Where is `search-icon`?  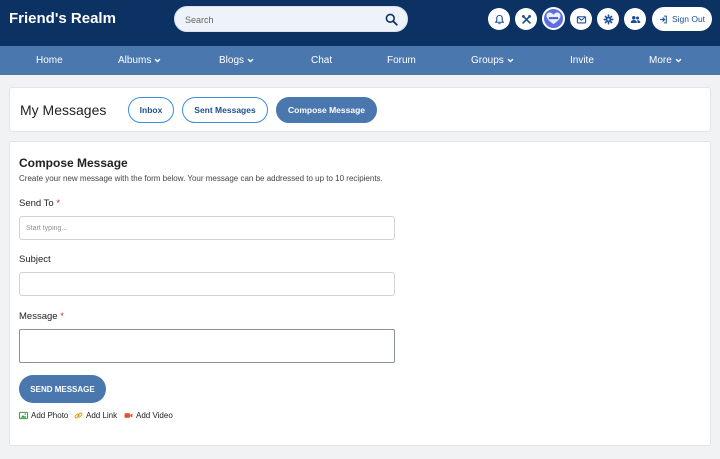 search-icon is located at coordinates (391, 19).